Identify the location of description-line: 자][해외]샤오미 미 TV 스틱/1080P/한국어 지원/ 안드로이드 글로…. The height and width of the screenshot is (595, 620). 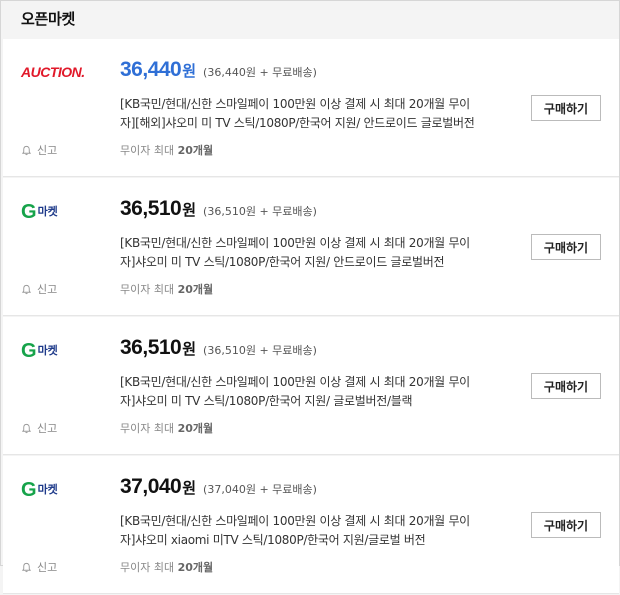
(297, 123).